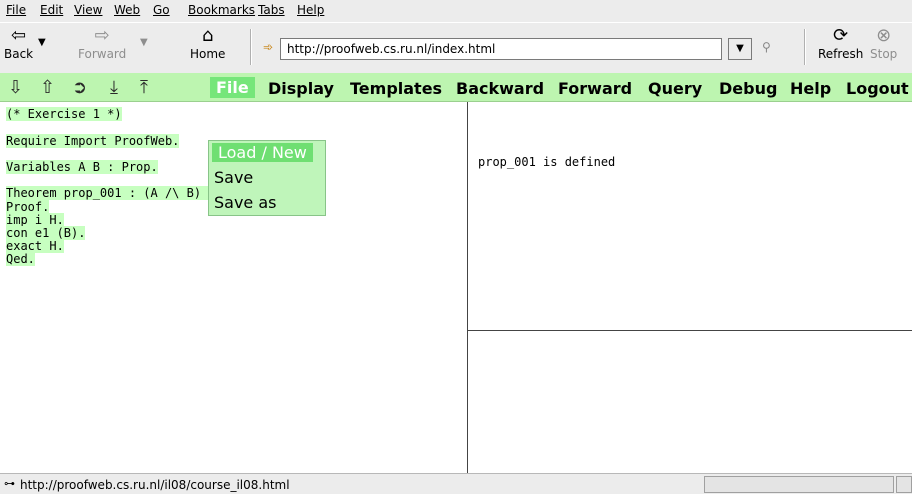 This screenshot has height=494, width=912. What do you see at coordinates (9, 483) in the screenshot?
I see `connection-icon: ⊶` at bounding box center [9, 483].